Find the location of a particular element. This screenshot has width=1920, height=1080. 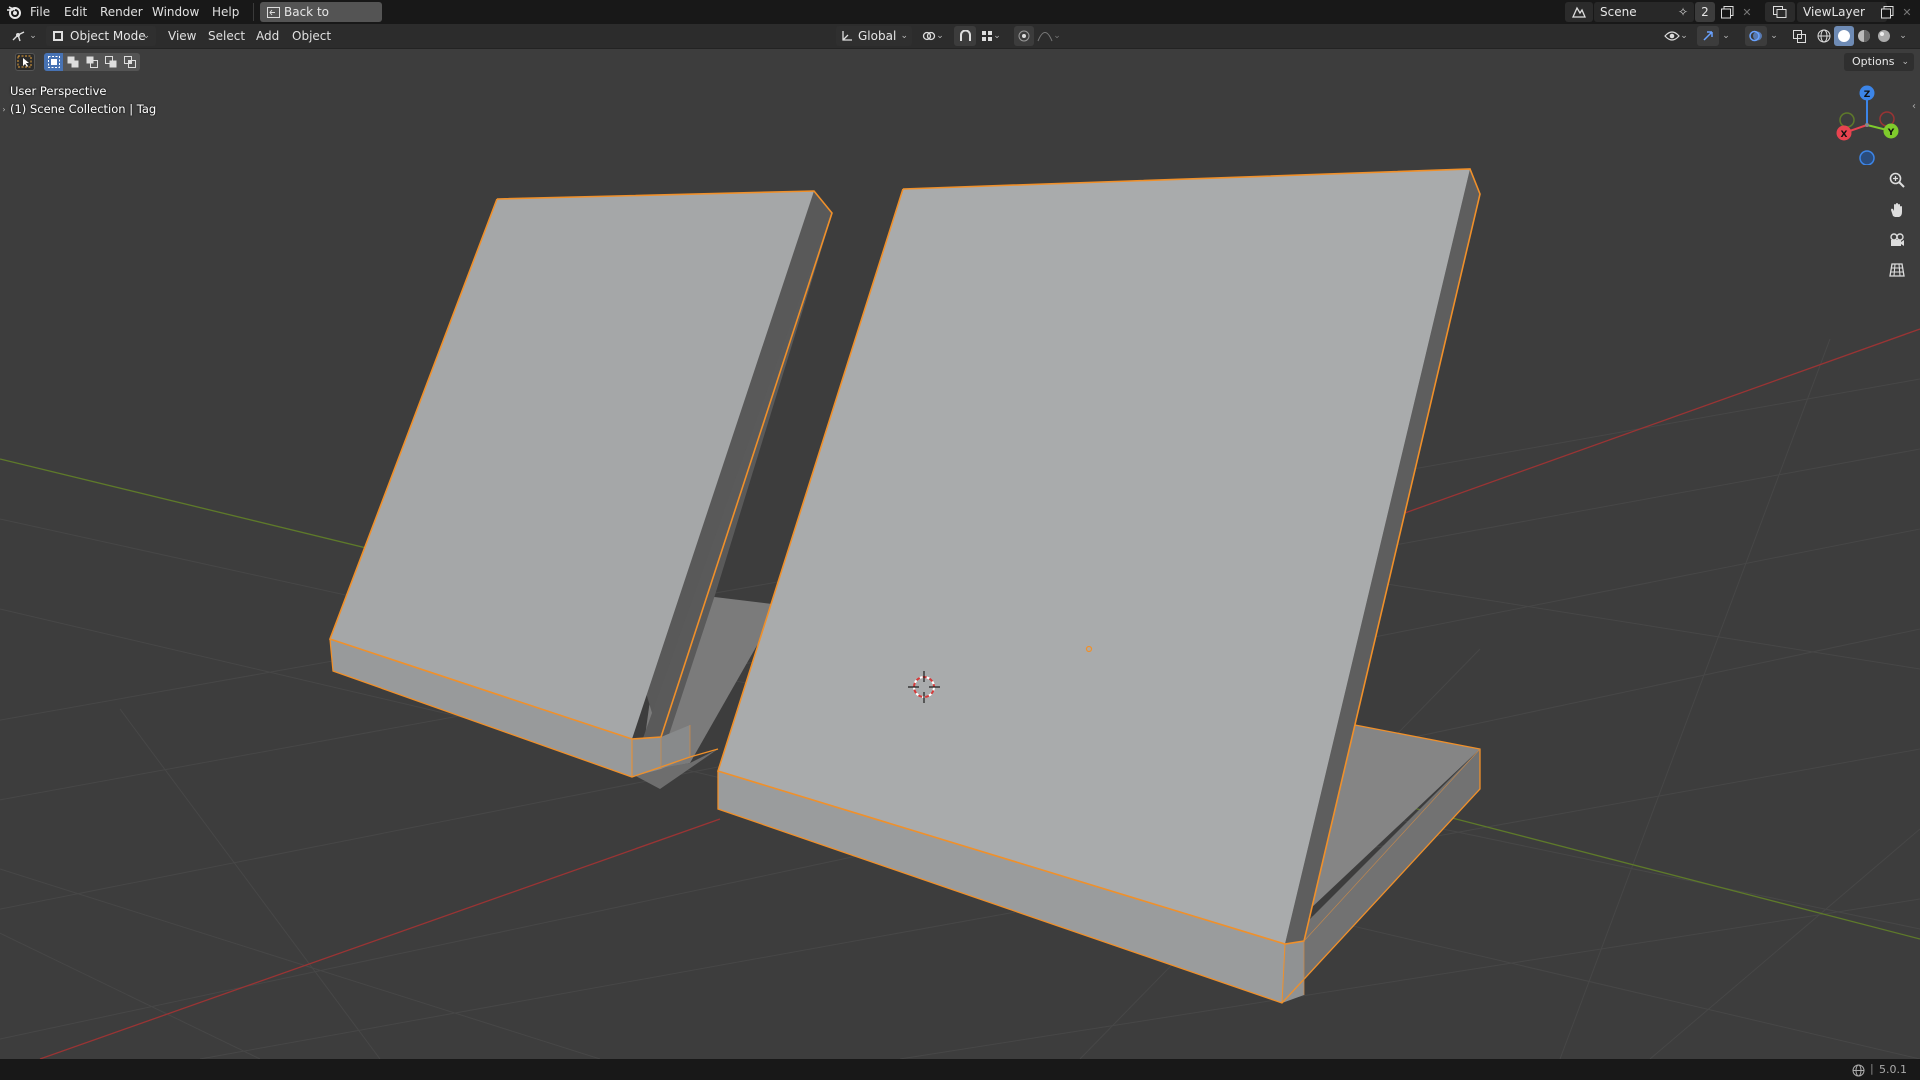

gizmo-dropdown-icon: ⌄ is located at coordinates (1726, 36).